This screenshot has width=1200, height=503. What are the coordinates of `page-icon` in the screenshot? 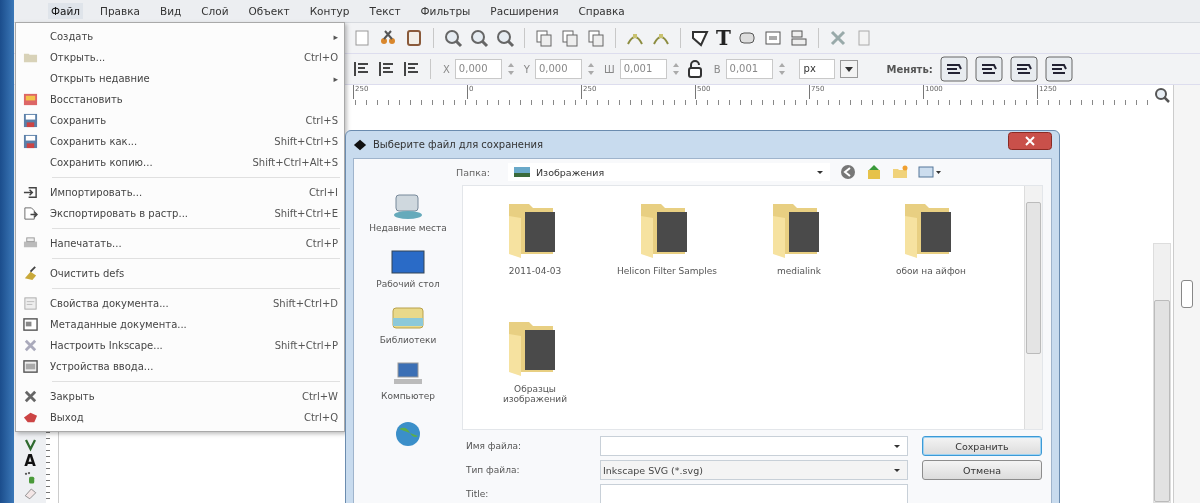 It's located at (362, 38).